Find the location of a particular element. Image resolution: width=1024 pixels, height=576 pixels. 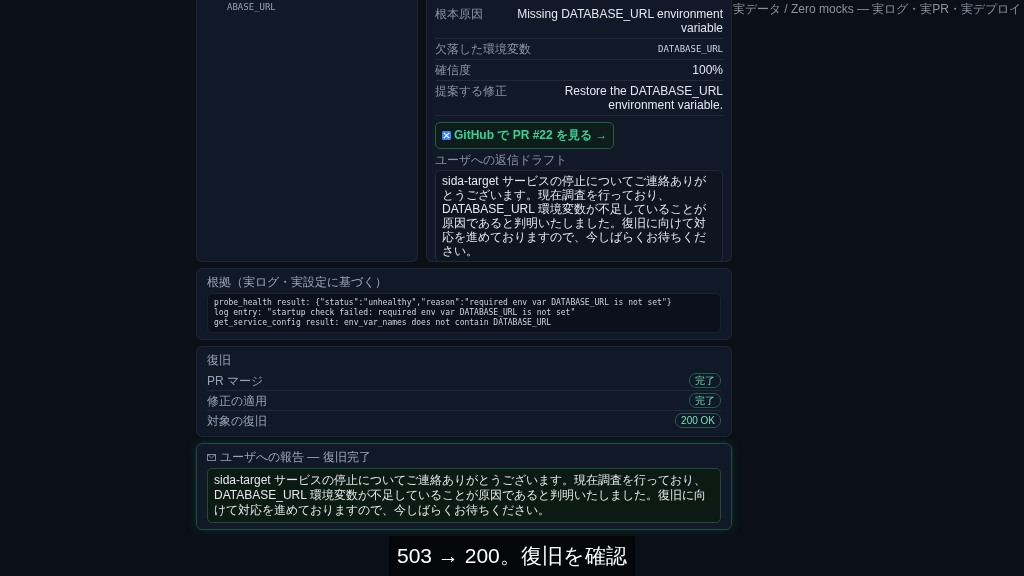

section-title: ユーザへの報告 — 復旧完了 is located at coordinates (295, 457).